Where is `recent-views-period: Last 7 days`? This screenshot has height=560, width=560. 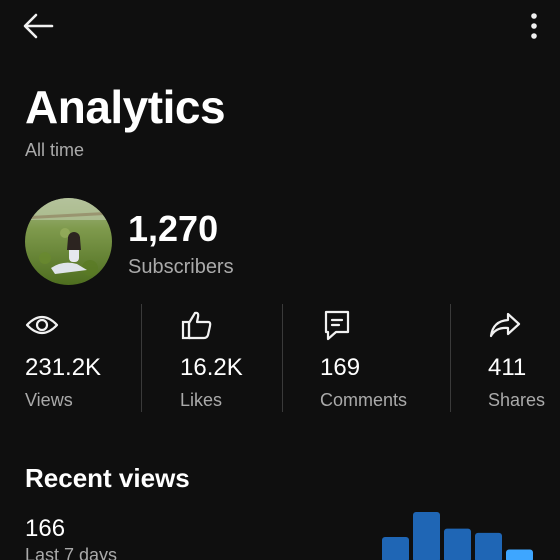
recent-views-period: Last 7 days is located at coordinates (71, 552).